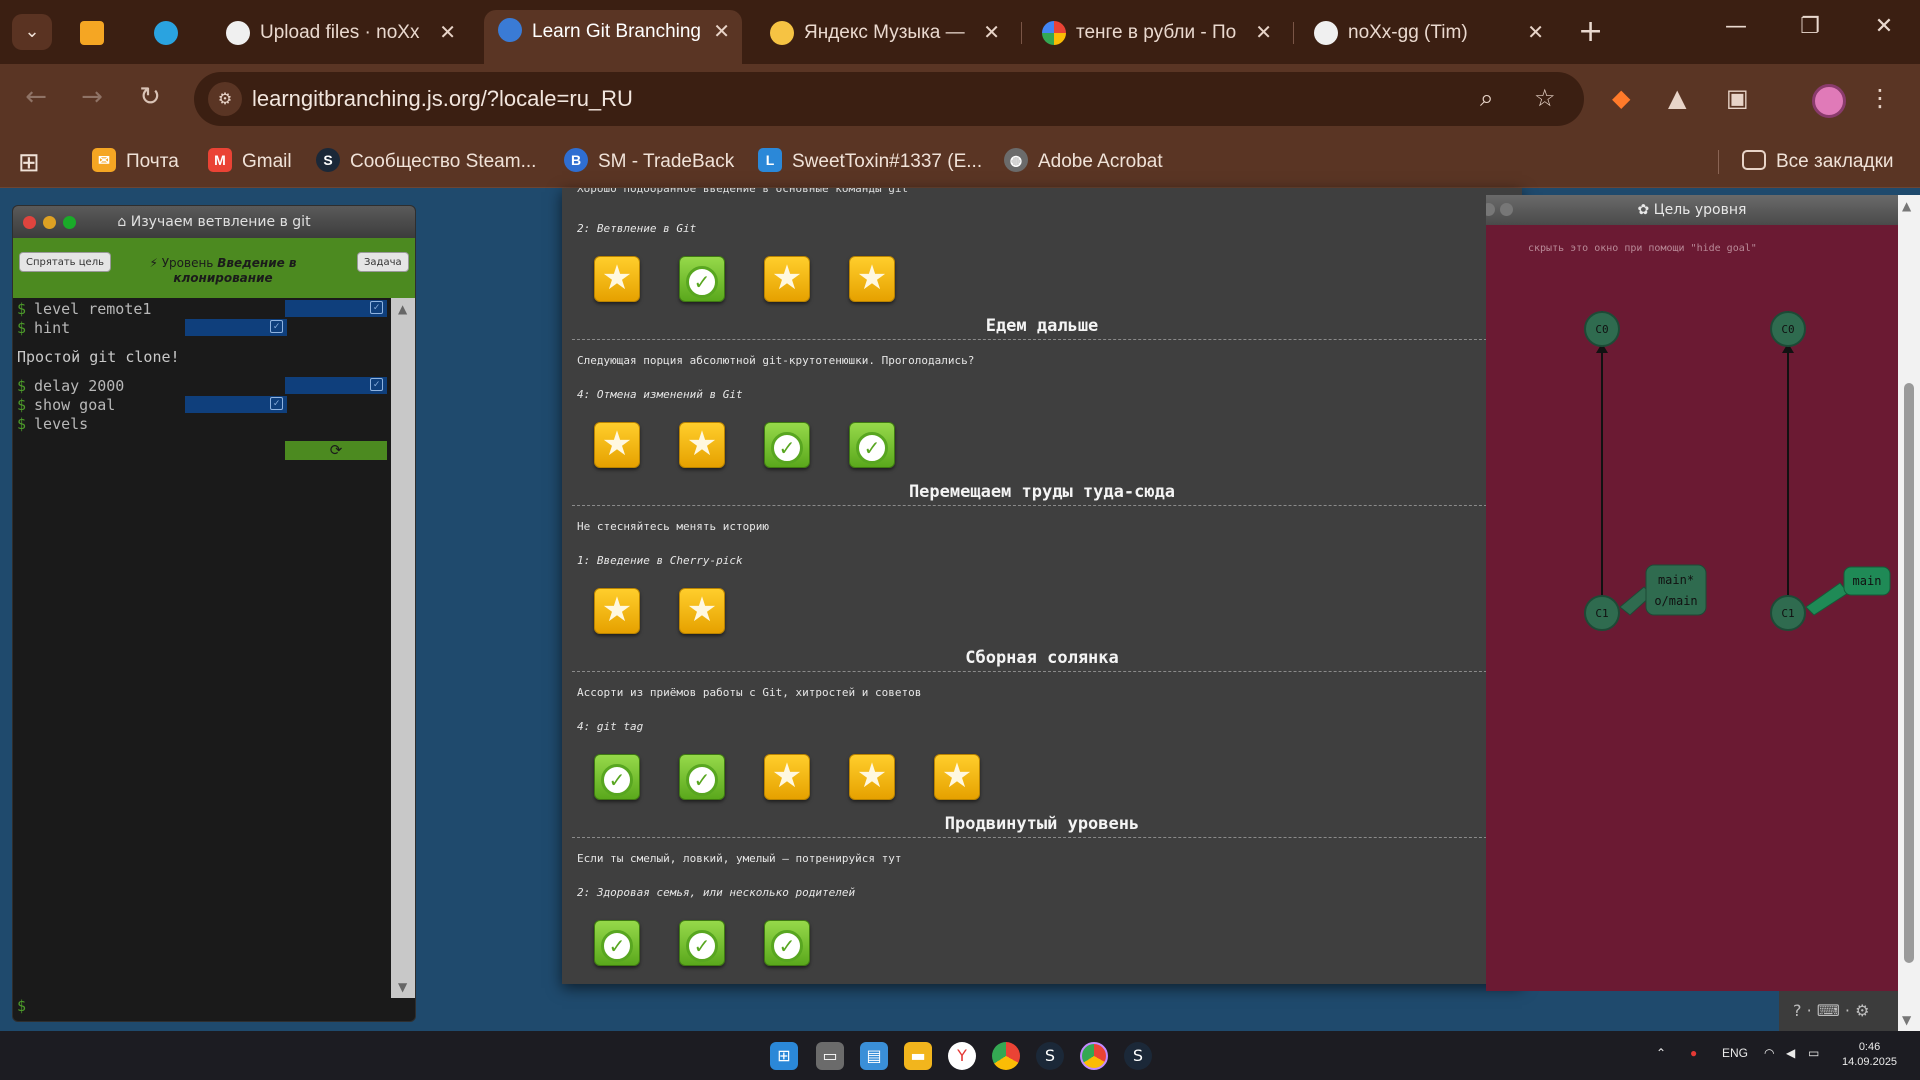 The height and width of the screenshot is (1080, 1920). I want to click on tab-google: тенге в рубли - По ✕, so click(1156, 33).